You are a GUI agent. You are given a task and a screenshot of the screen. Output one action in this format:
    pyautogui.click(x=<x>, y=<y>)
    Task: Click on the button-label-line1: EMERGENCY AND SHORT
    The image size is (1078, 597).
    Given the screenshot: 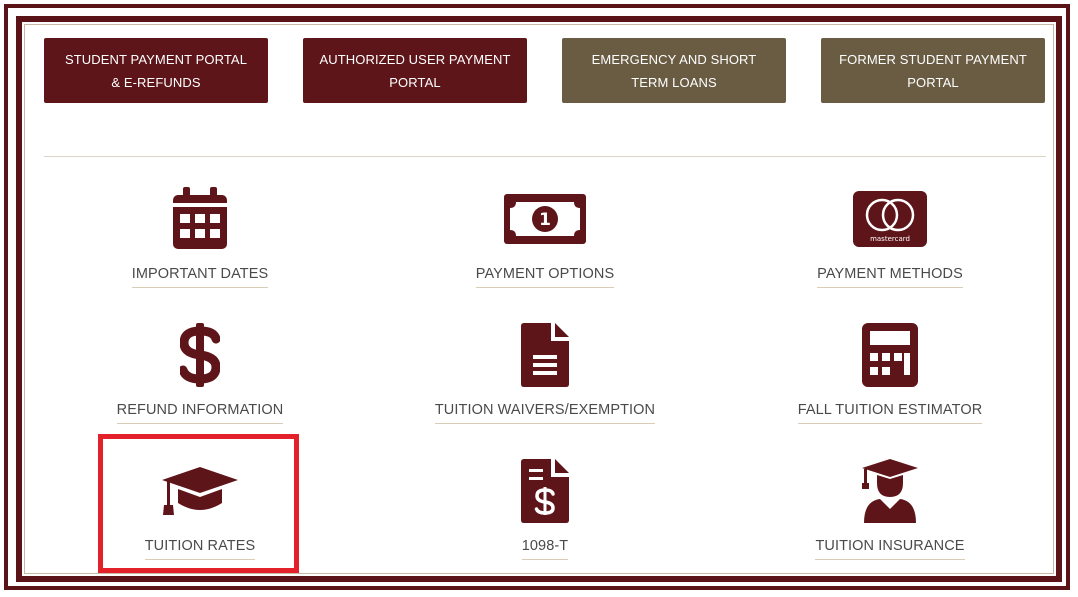 What is the action you would take?
    pyautogui.click(x=674, y=59)
    